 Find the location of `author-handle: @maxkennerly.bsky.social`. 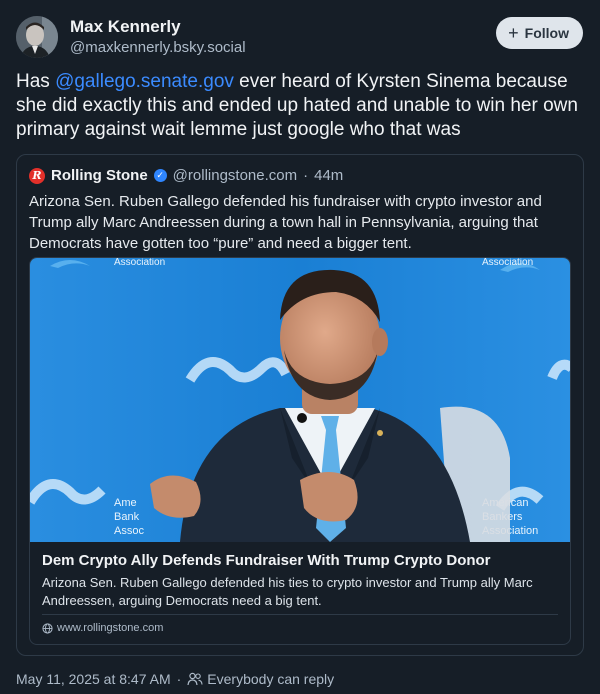

author-handle: @maxkennerly.bsky.social is located at coordinates (158, 47).